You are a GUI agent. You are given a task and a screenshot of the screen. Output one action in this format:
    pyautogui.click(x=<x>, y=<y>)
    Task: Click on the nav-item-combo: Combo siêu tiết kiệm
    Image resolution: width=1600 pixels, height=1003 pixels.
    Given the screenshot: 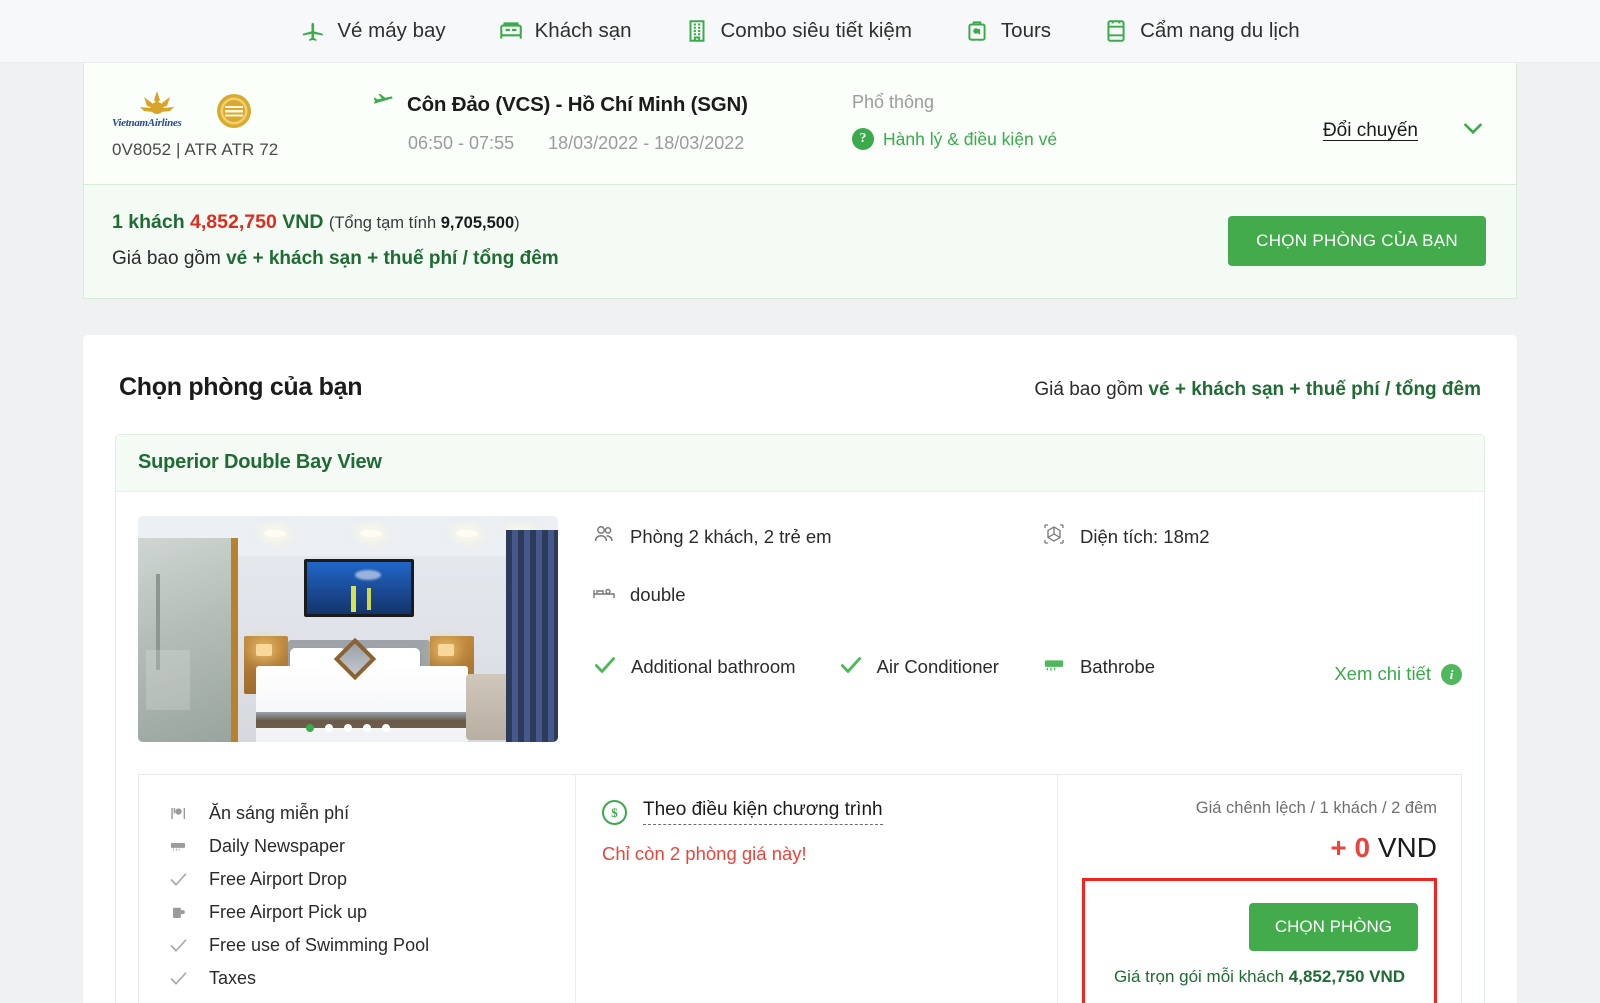 What is the action you would take?
    pyautogui.click(x=798, y=31)
    